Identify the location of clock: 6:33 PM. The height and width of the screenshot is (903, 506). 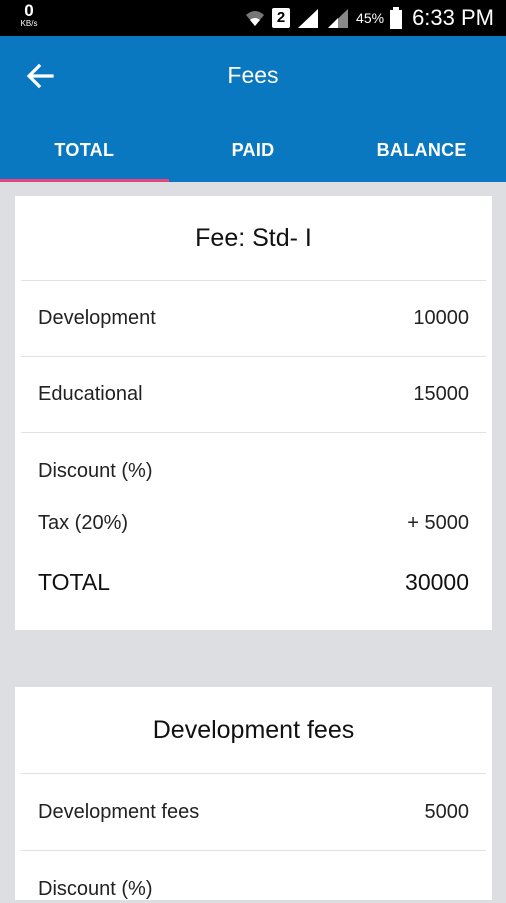
(453, 17).